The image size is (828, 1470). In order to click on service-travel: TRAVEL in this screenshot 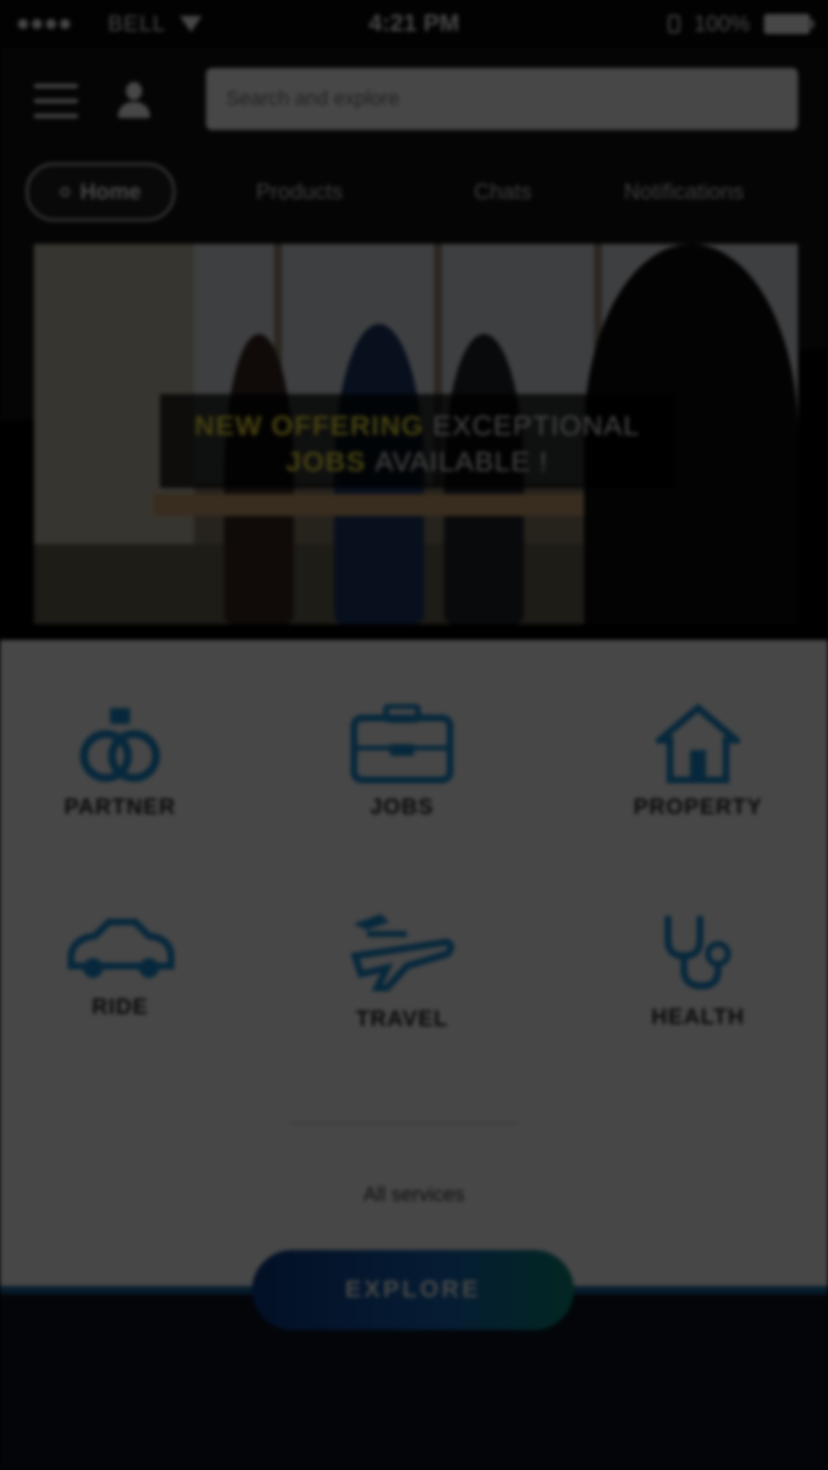, I will do `click(402, 968)`.